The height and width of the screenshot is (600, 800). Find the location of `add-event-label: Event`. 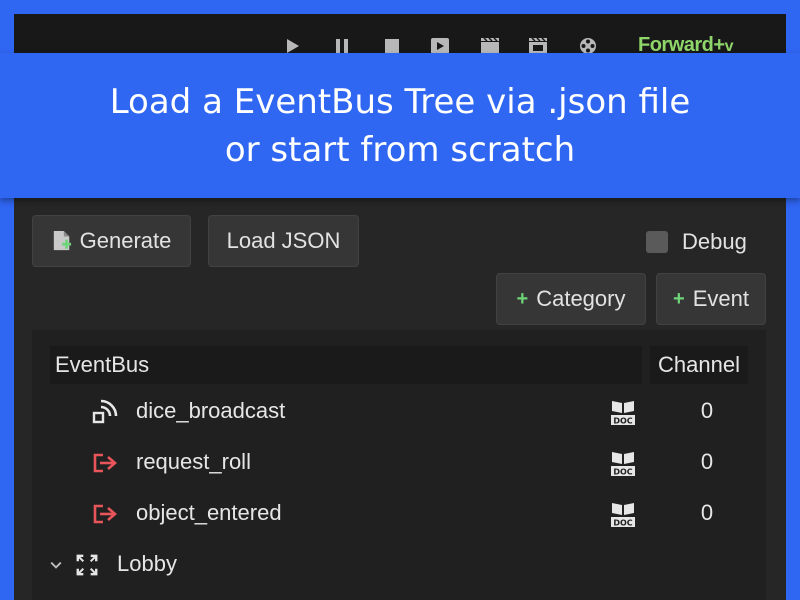

add-event-label: Event is located at coordinates (720, 298).